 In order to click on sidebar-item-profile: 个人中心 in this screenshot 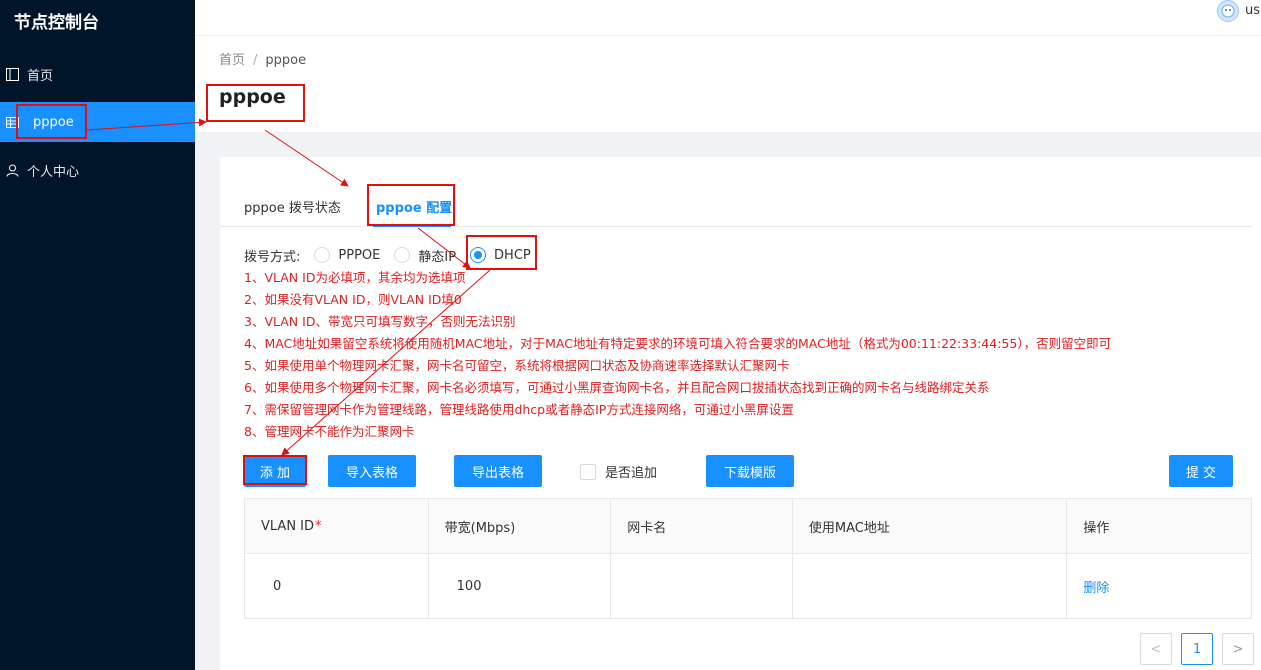, I will do `click(97, 170)`.